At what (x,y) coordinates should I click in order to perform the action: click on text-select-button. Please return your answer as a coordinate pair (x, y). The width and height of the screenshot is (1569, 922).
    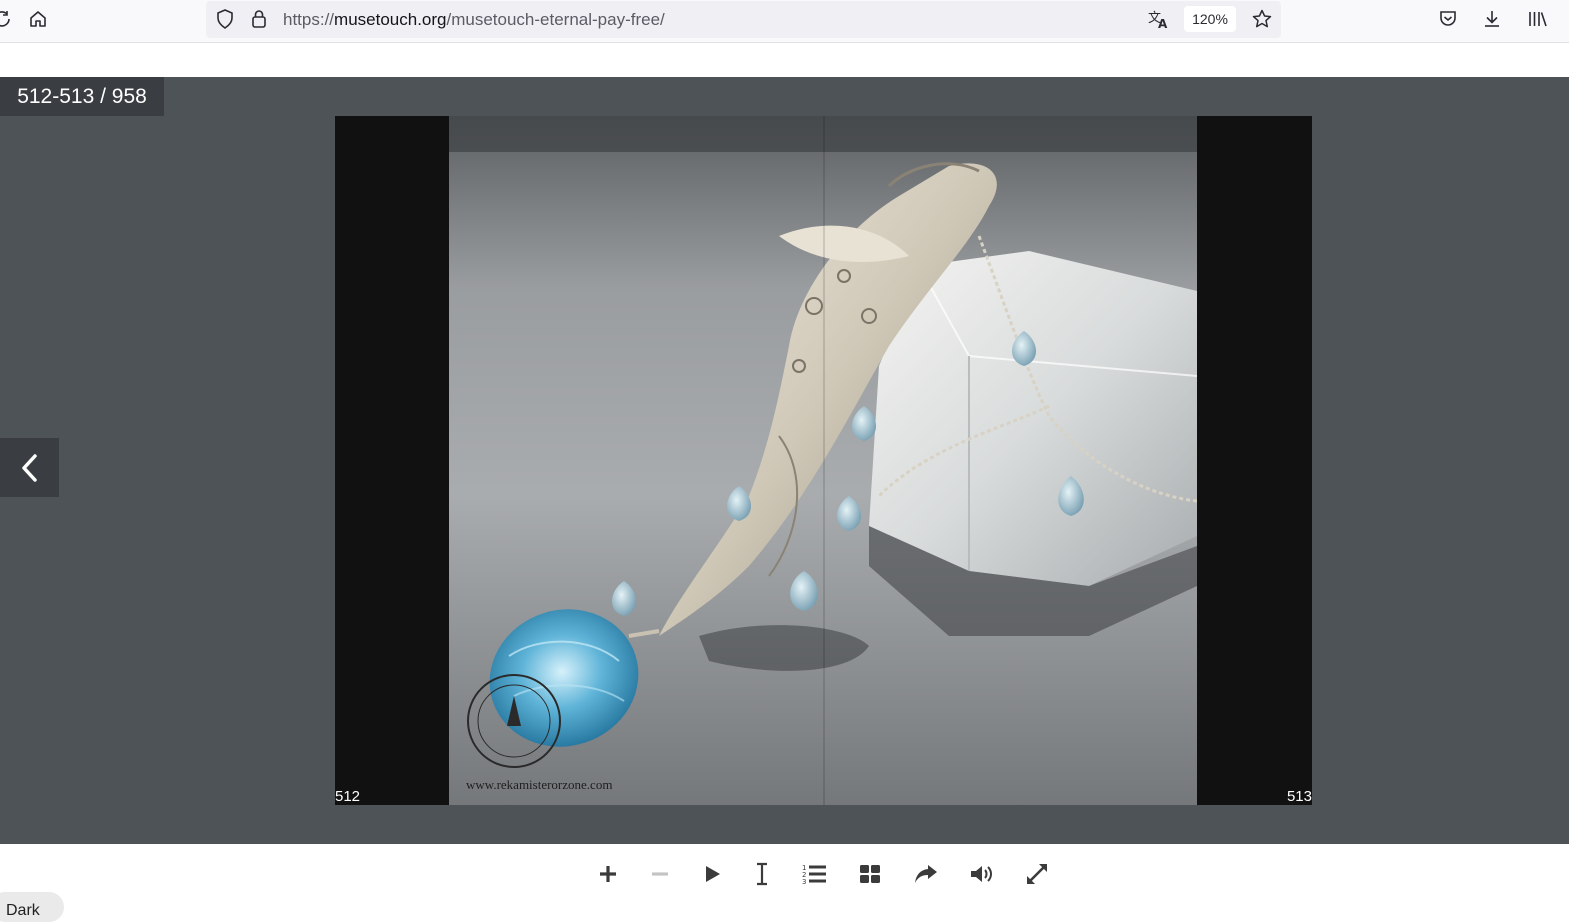
    Looking at the image, I should click on (762, 874).